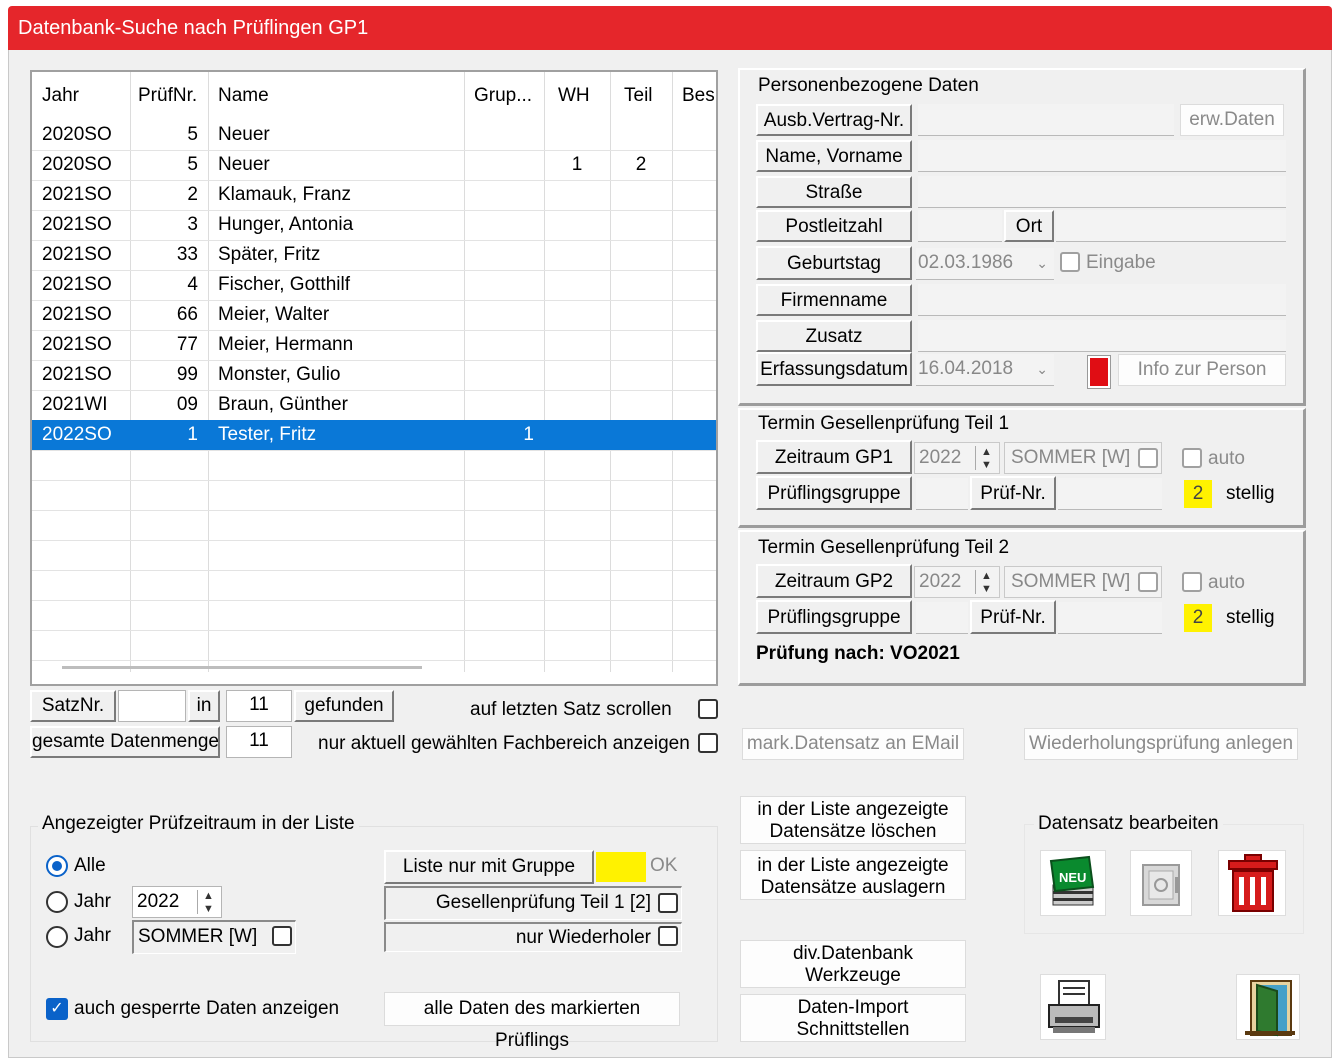 The height and width of the screenshot is (1062, 1337). I want to click on gp1-stellig-value: 2, so click(1198, 494).